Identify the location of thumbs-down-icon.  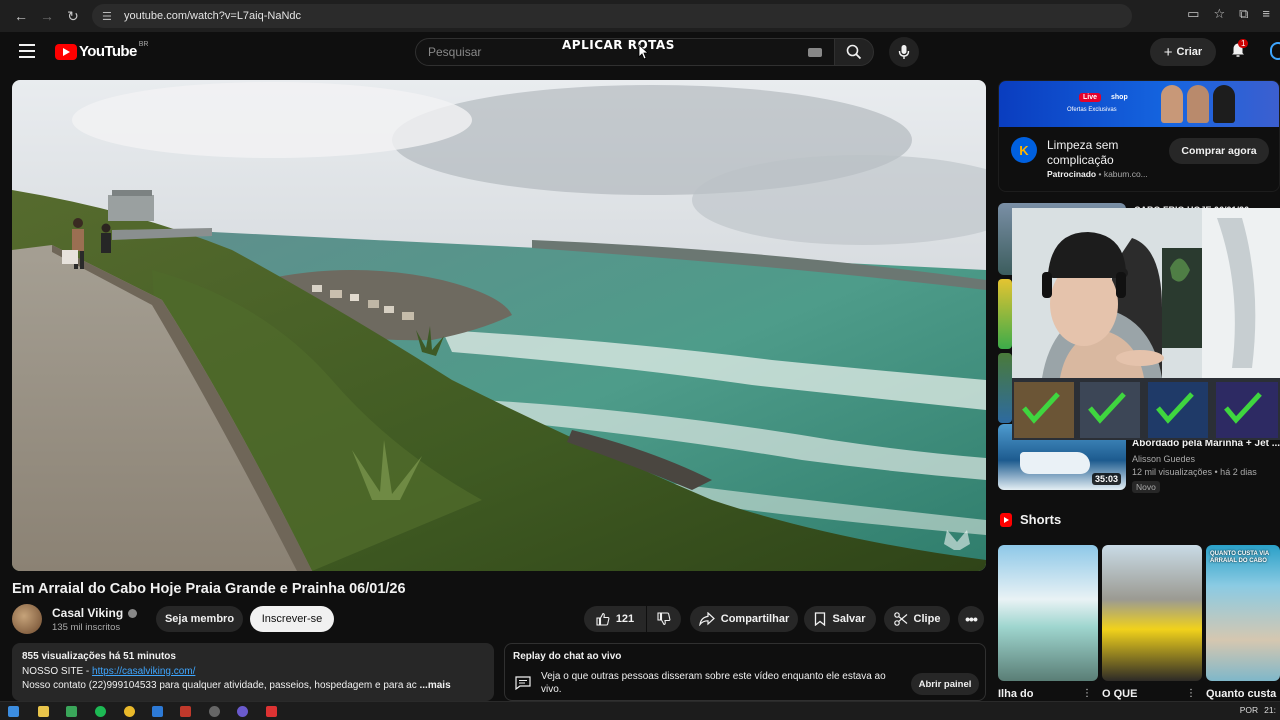
(664, 619).